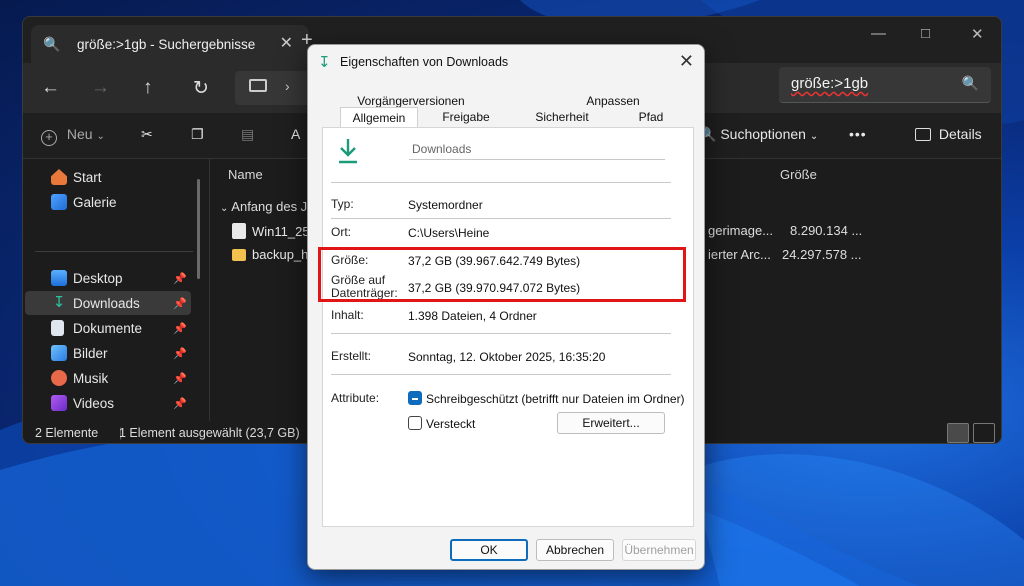  Describe the element at coordinates (166, 44) in the screenshot. I see `tab-title: größe:>1gb - Suchergebnisse` at that location.